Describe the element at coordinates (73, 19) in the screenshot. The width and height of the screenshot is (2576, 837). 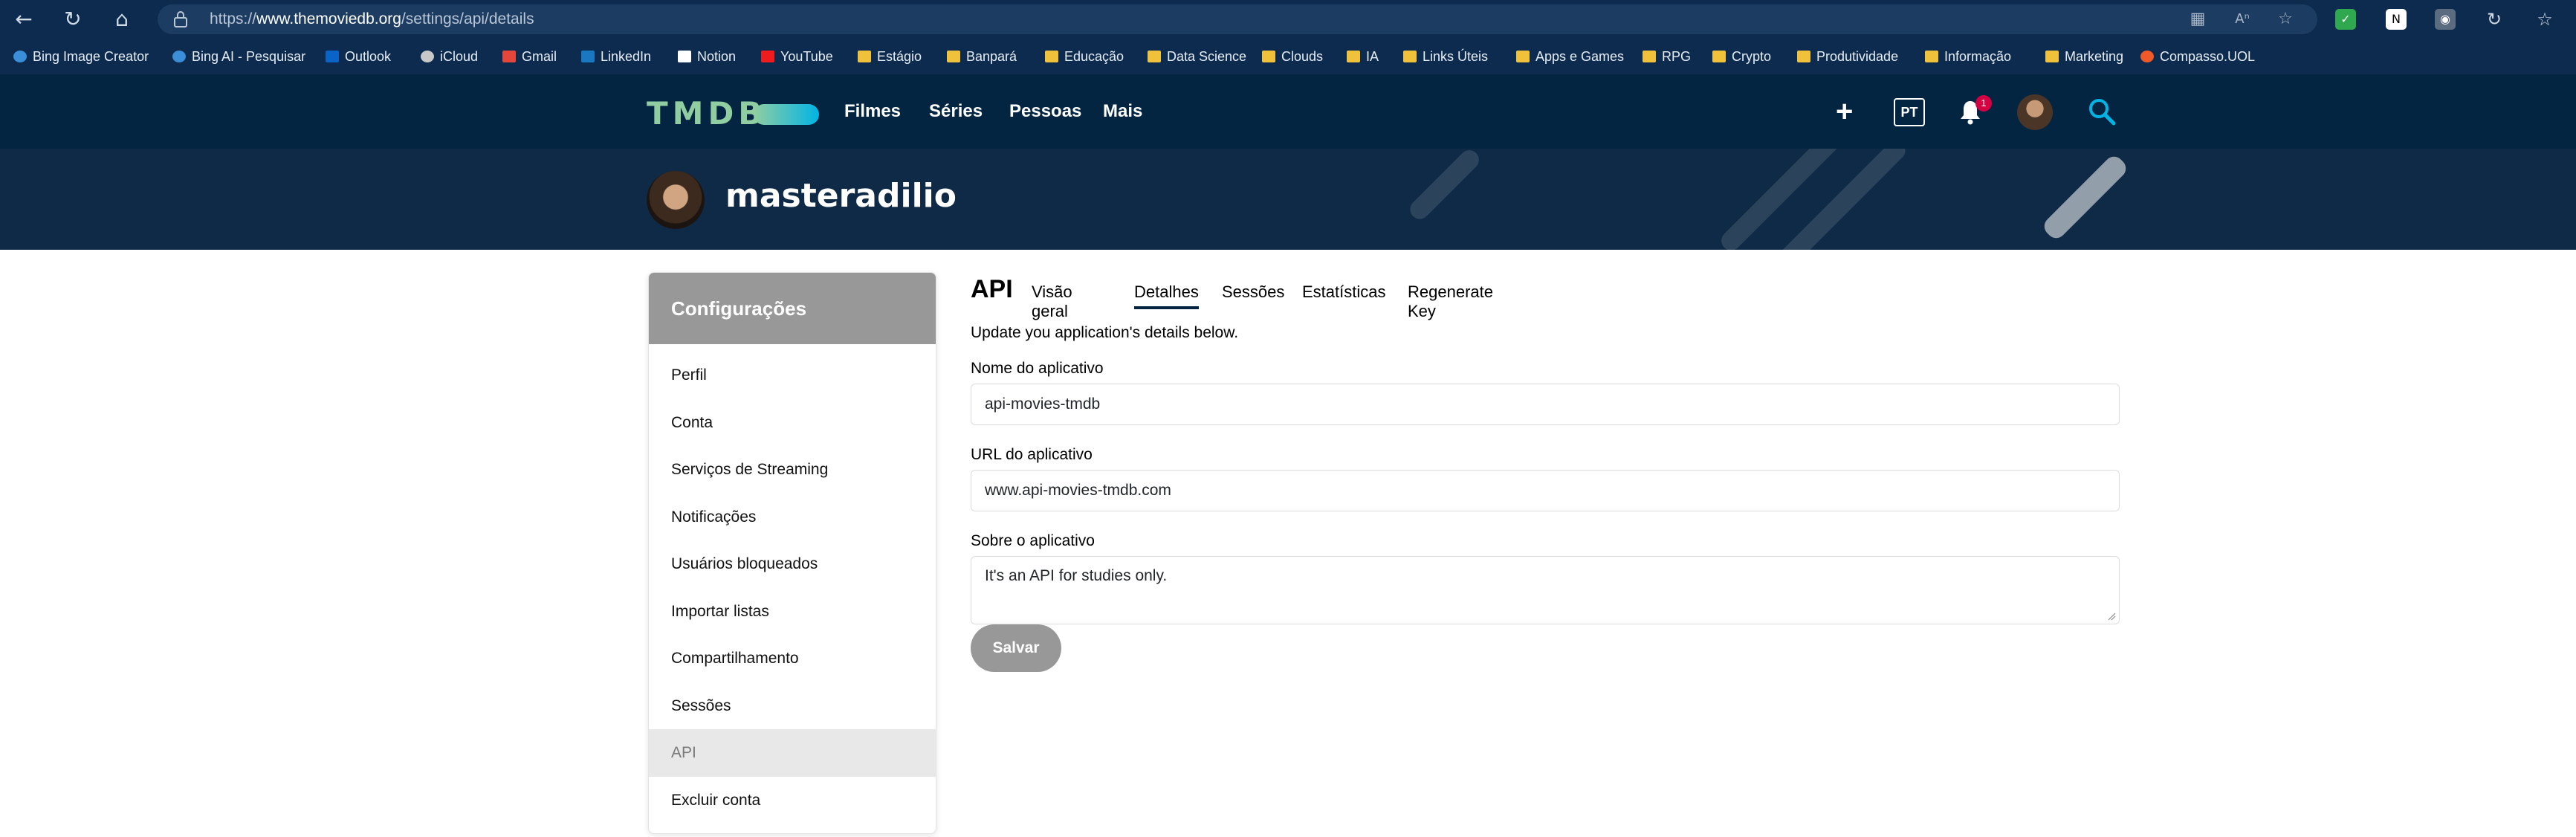
I see `refresh-icon: ↻` at that location.